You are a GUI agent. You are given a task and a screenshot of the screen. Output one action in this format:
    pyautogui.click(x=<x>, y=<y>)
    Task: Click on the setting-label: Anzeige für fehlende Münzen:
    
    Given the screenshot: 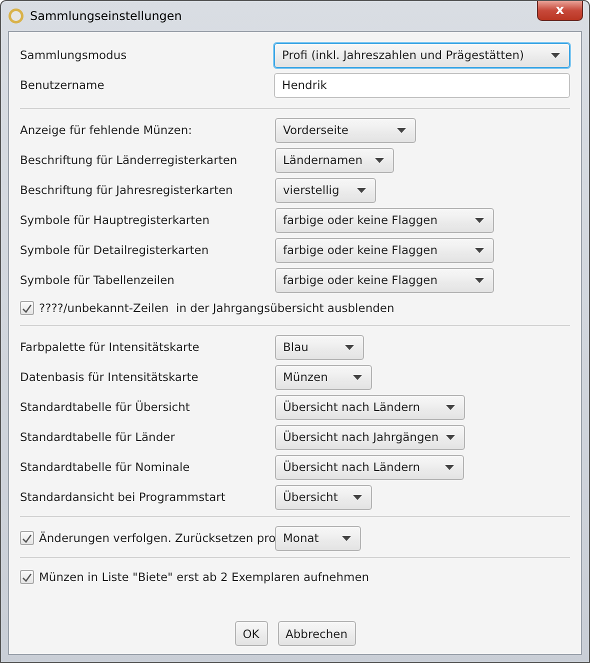 What is the action you would take?
    pyautogui.click(x=106, y=130)
    